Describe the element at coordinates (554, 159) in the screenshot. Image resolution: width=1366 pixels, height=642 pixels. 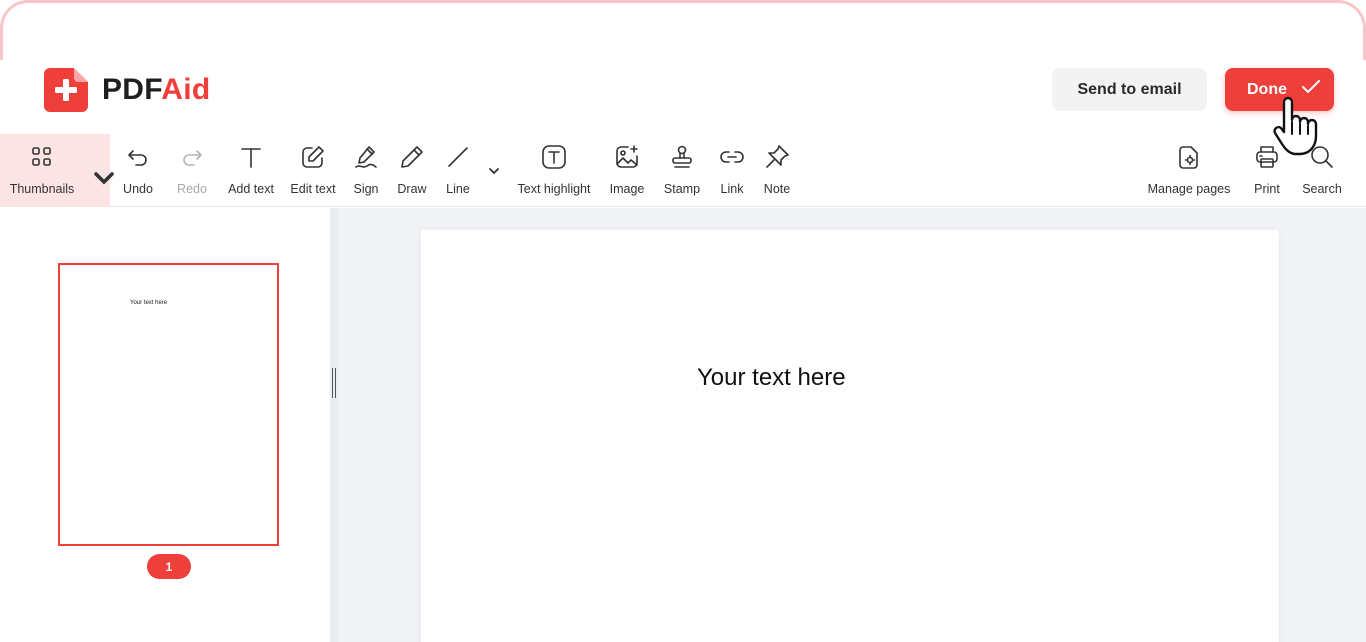
I see `text-highlight-icon` at that location.